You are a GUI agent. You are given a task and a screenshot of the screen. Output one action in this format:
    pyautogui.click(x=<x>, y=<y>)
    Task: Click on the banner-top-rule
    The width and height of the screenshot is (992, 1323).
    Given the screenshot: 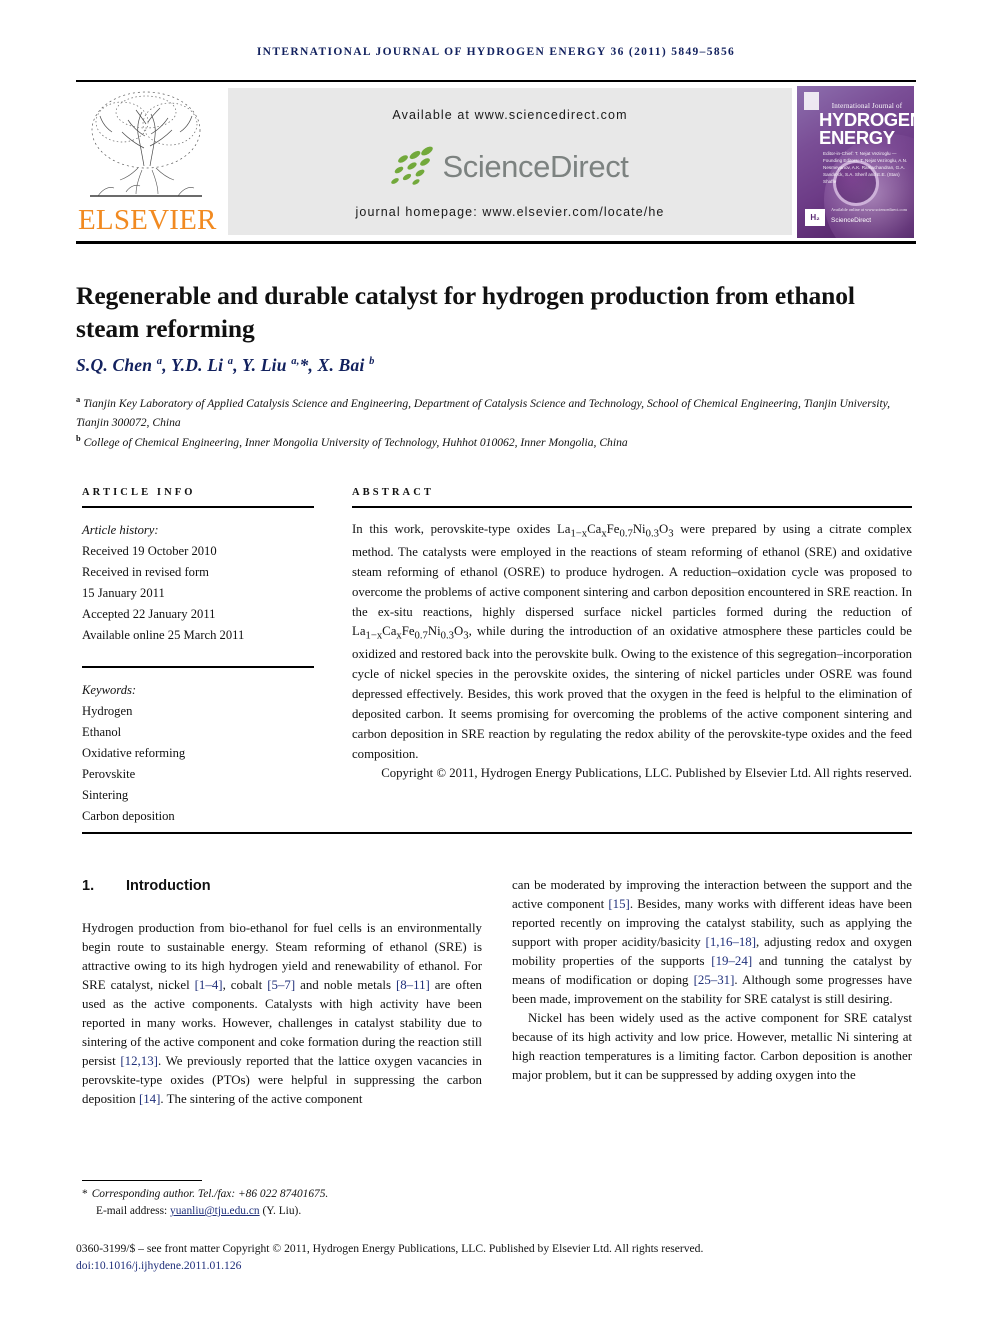 What is the action you would take?
    pyautogui.click(x=496, y=81)
    